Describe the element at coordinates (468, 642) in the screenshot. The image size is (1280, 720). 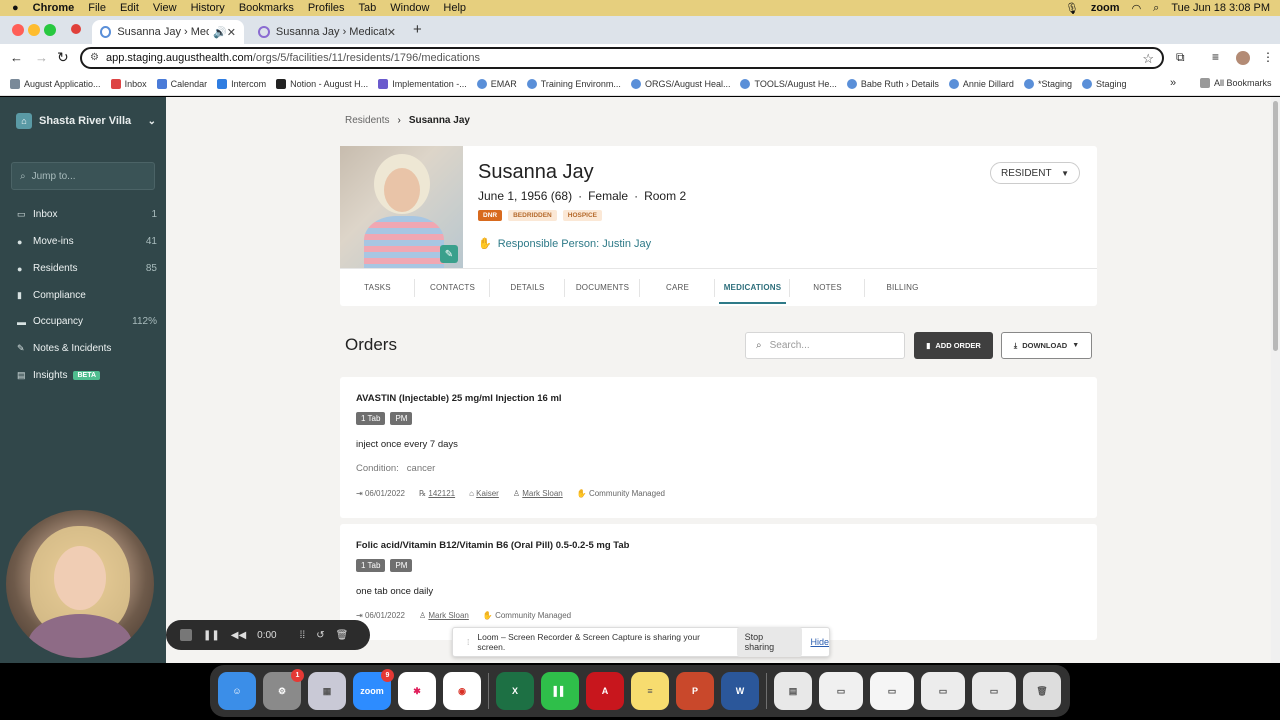
I see `drag-handle-icon: ⁞` at that location.